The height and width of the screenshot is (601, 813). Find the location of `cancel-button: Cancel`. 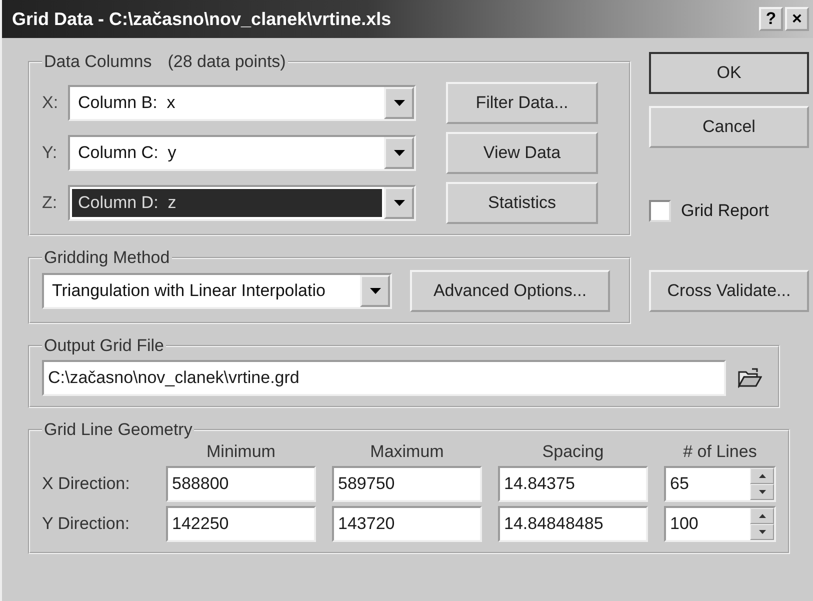

cancel-button: Cancel is located at coordinates (729, 127).